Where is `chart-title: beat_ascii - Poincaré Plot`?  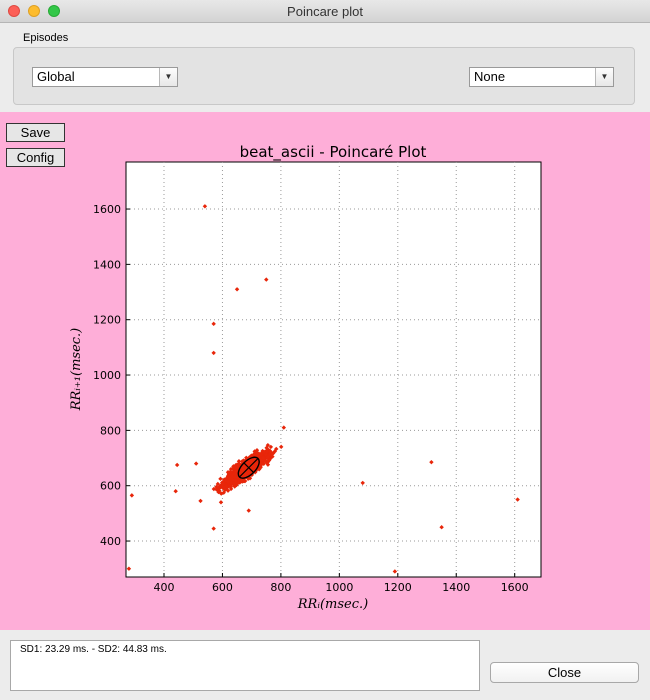
chart-title: beat_ascii - Poincaré Plot is located at coordinates (333, 152).